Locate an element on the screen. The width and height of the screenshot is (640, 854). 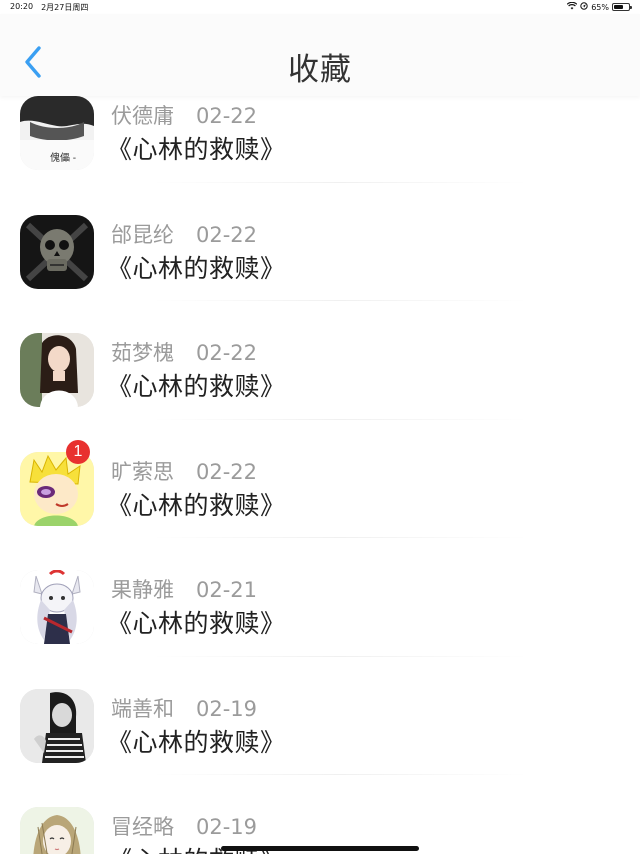
list-item: 茹梦槐 02-22 《心林的救赎》 is located at coordinates (320, 360).